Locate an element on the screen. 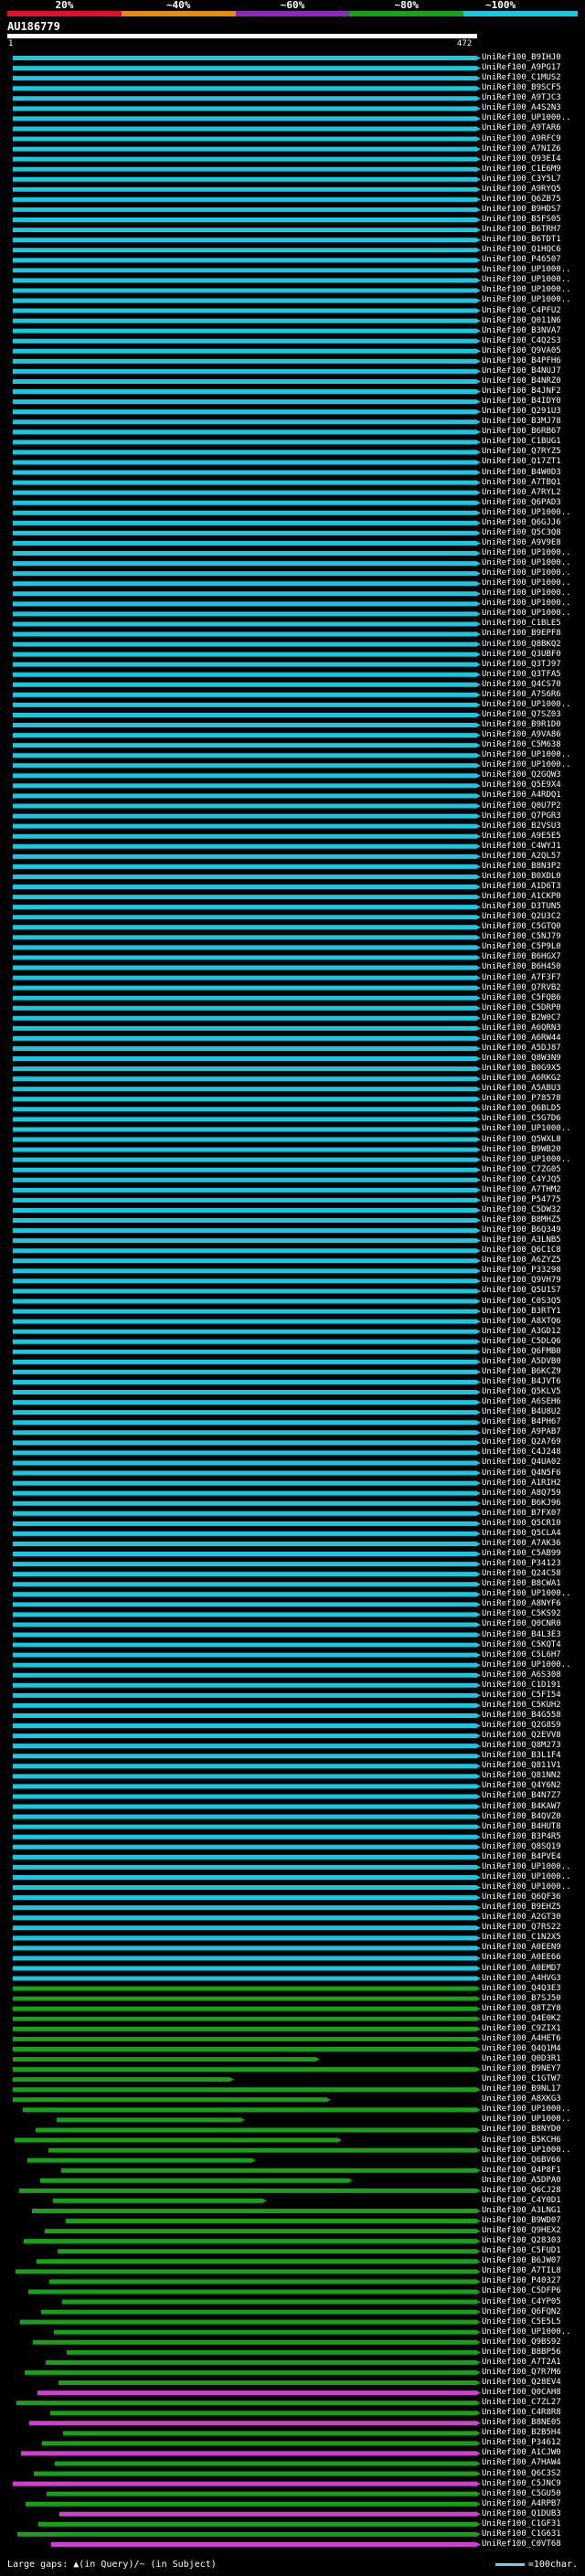 The image size is (585, 2576). hit-label: UniRef100_B3P4R5 is located at coordinates (521, 1837).